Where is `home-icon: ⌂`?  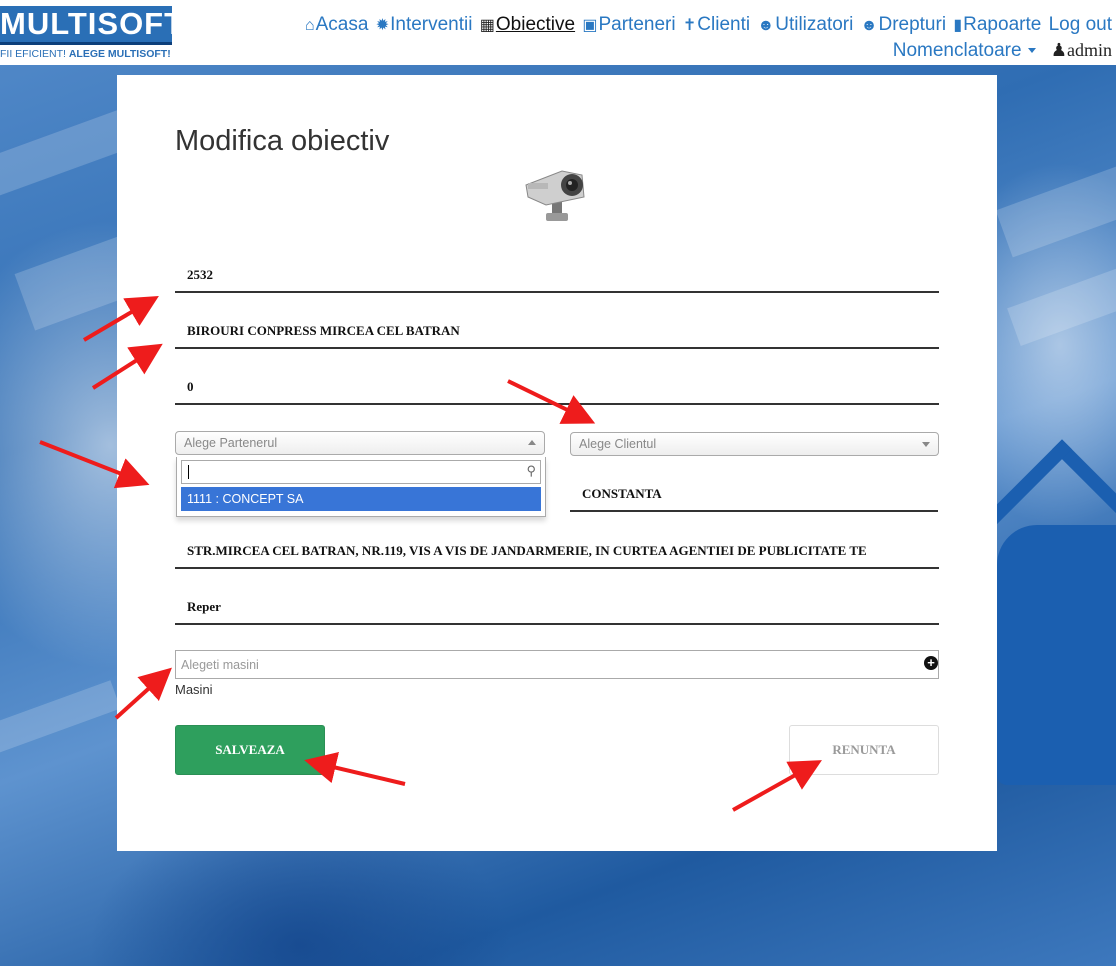 home-icon: ⌂ is located at coordinates (309, 25).